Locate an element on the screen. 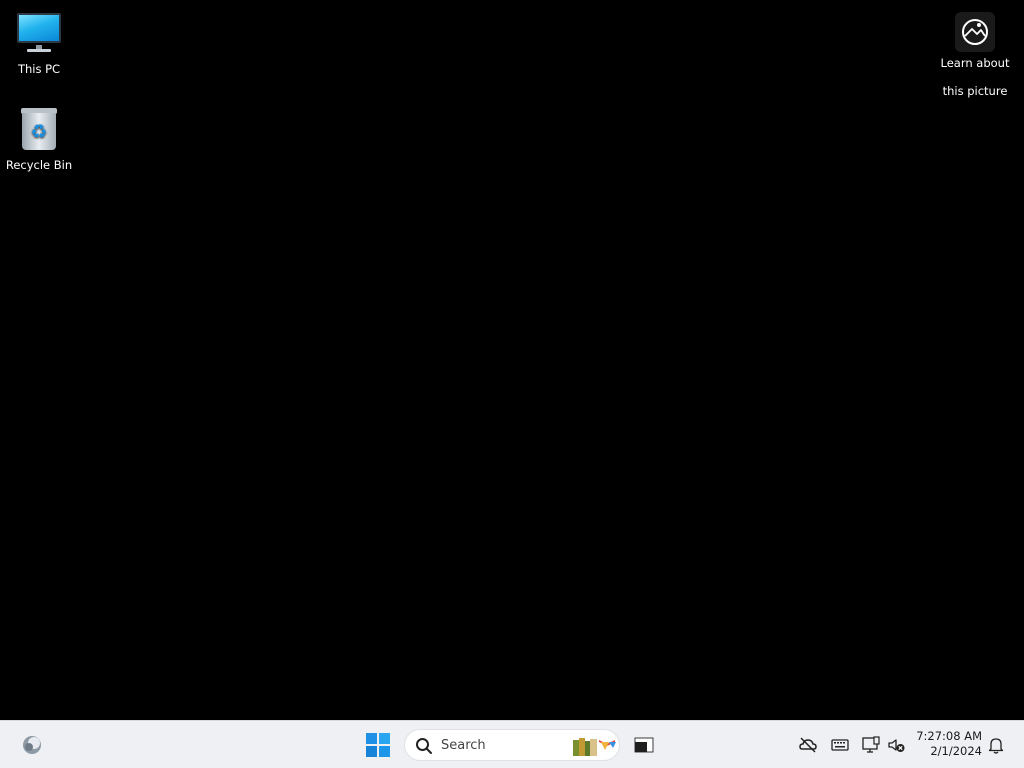  desktop-icon-label: This PC is located at coordinates (39, 69).